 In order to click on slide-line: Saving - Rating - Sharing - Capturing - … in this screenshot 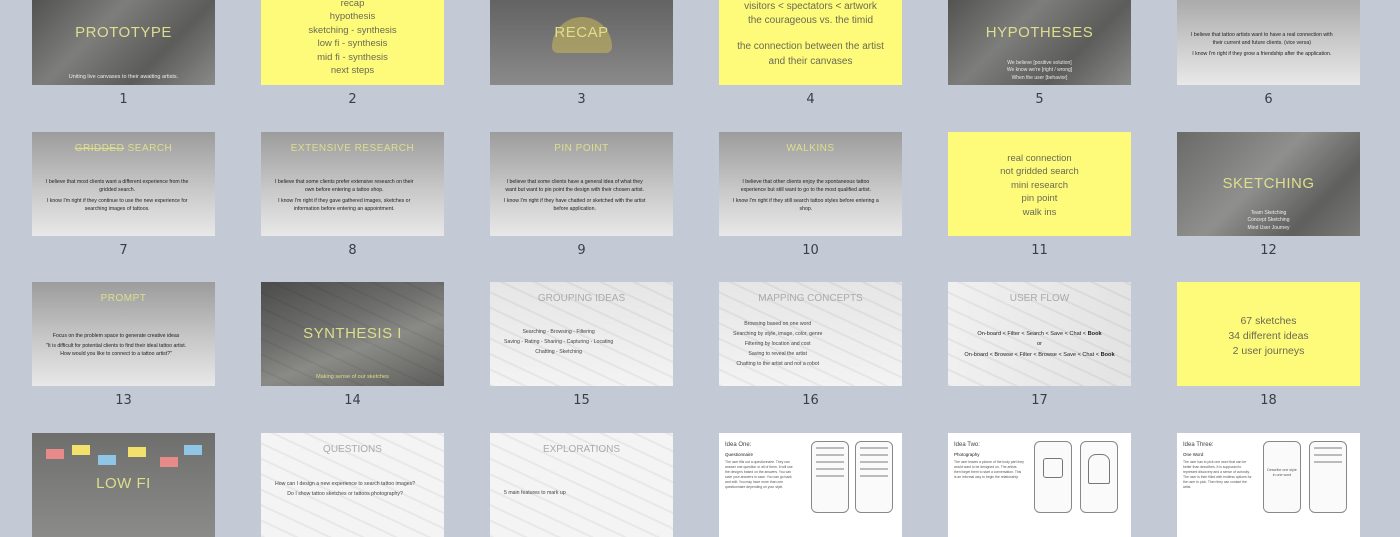, I will do `click(559, 341)`.